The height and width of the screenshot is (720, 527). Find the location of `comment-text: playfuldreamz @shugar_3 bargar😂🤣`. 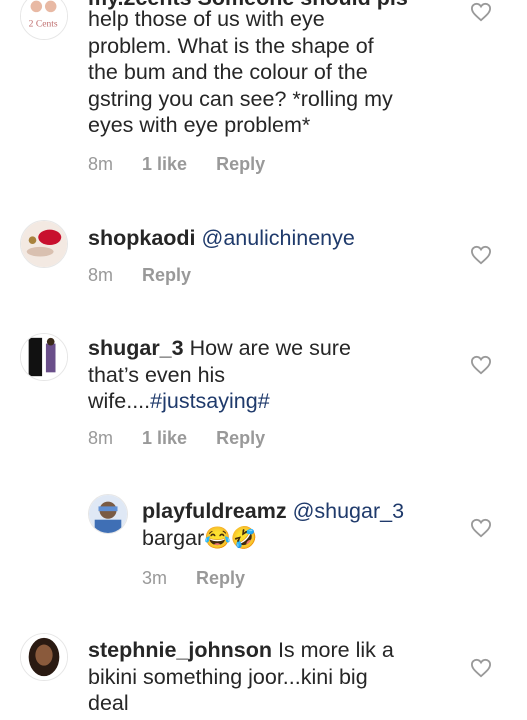

comment-text: playfuldreamz @shugar_3 bargar😂🤣 is located at coordinates (273, 524).